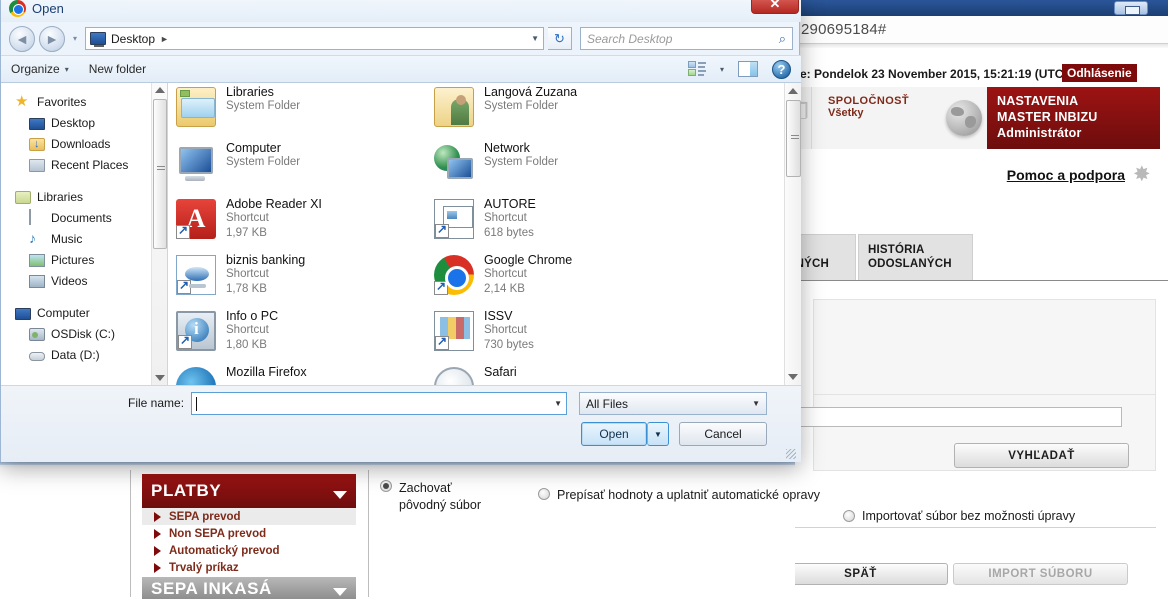 This screenshot has width=1168, height=599. I want to click on new-folder-button: New folder, so click(117, 69).